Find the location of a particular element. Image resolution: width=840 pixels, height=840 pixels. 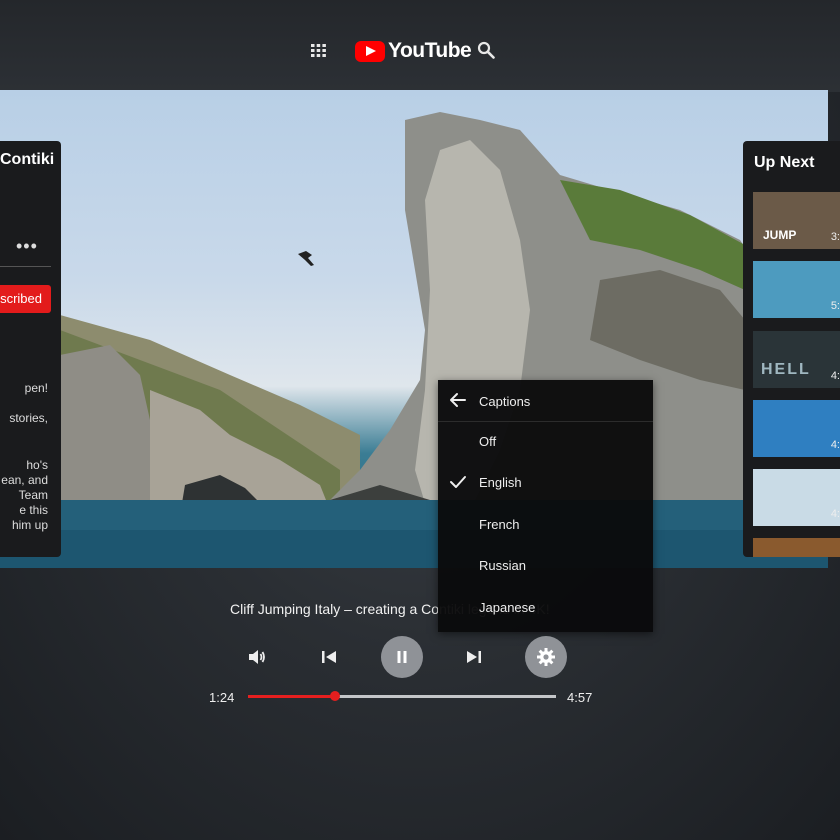

description-line: ean, and is located at coordinates (24, 480).